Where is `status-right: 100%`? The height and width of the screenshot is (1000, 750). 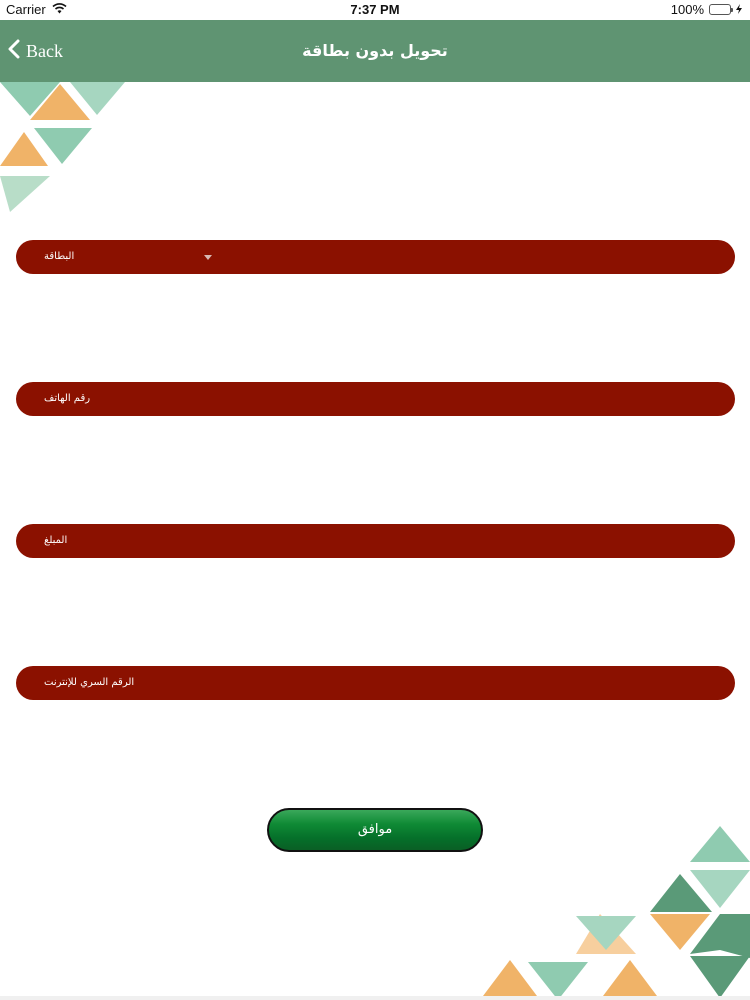
status-right: 100% is located at coordinates (706, 9).